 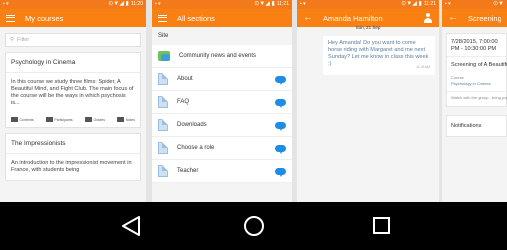 I want to click on contact-profile-icon, so click(x=428, y=18).